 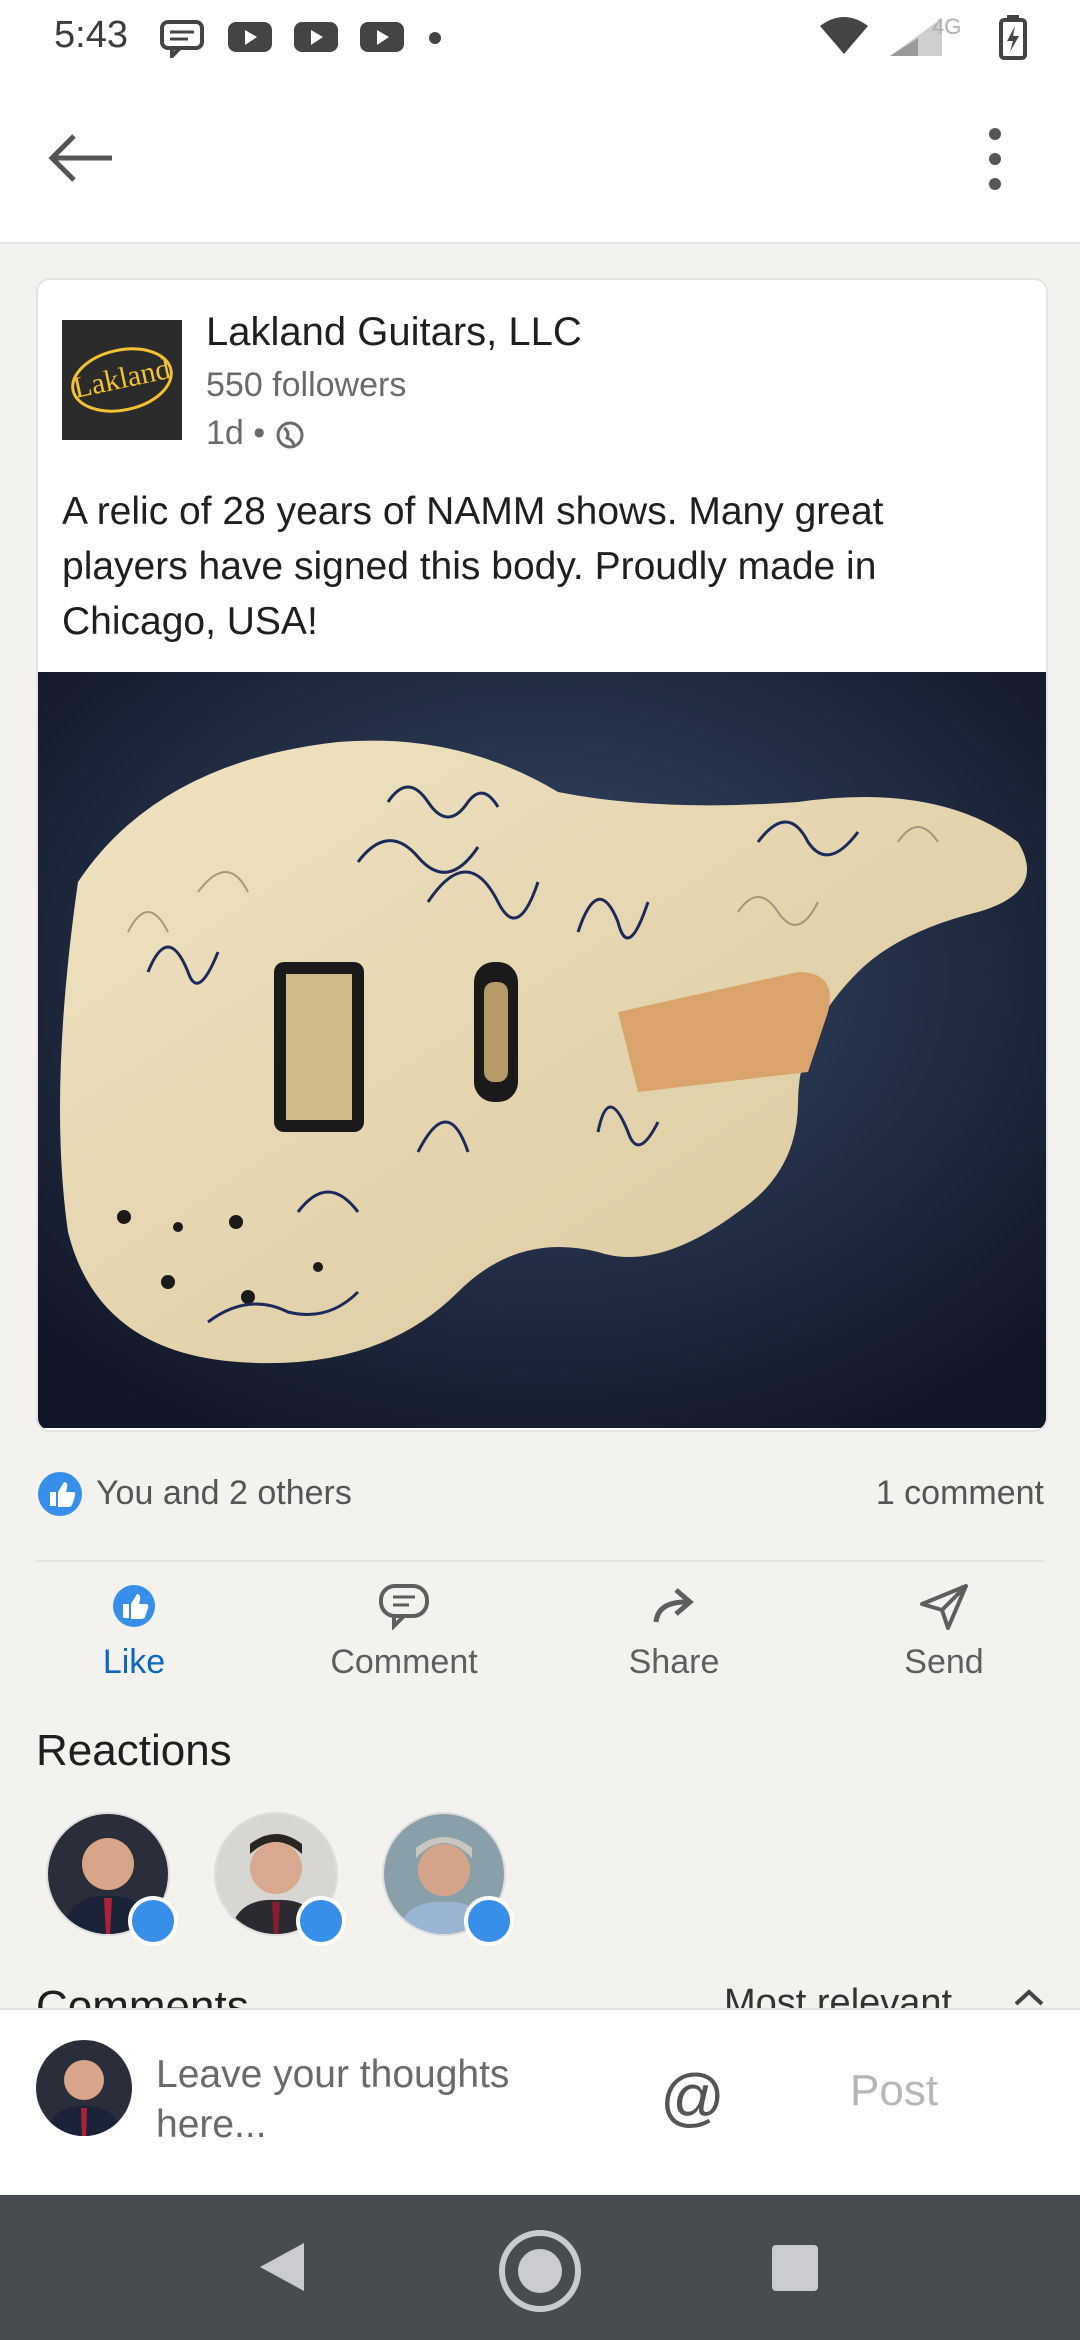 I want to click on nav-back-icon, so click(x=282, y=2267).